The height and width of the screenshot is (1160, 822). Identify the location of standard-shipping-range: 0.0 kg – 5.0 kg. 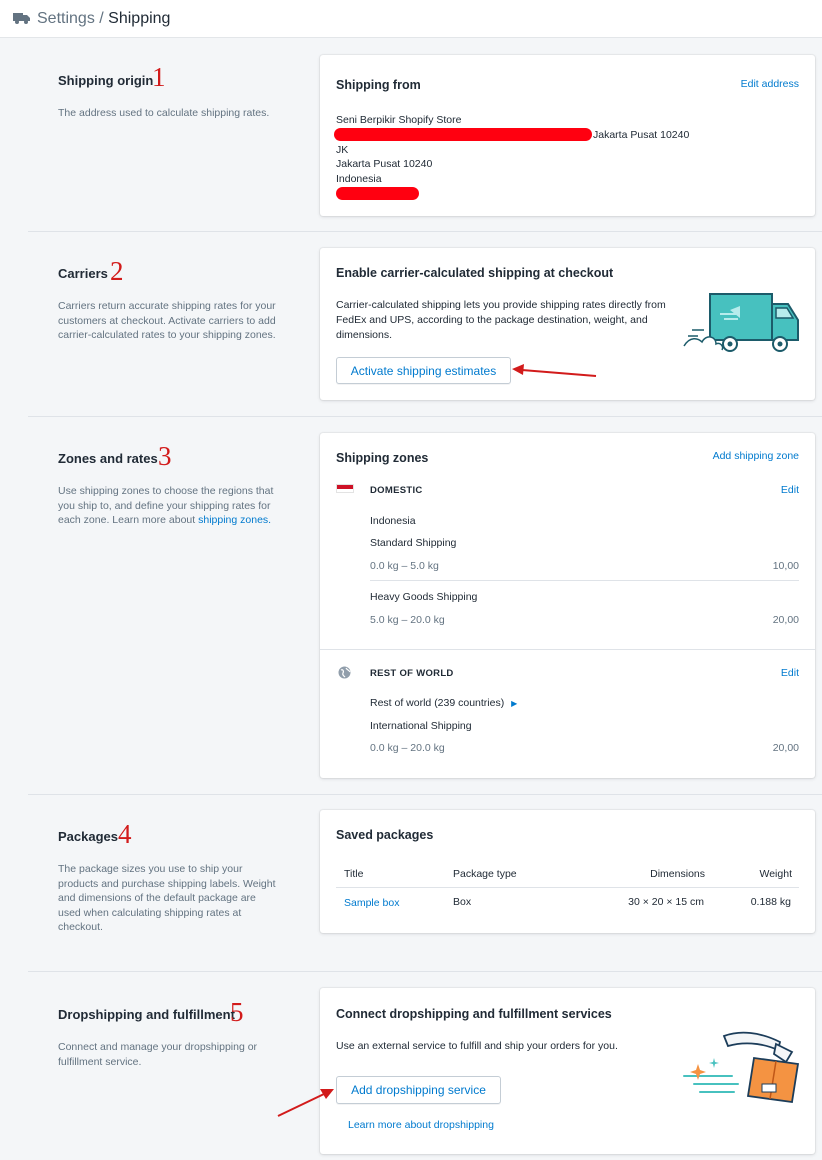
(404, 566).